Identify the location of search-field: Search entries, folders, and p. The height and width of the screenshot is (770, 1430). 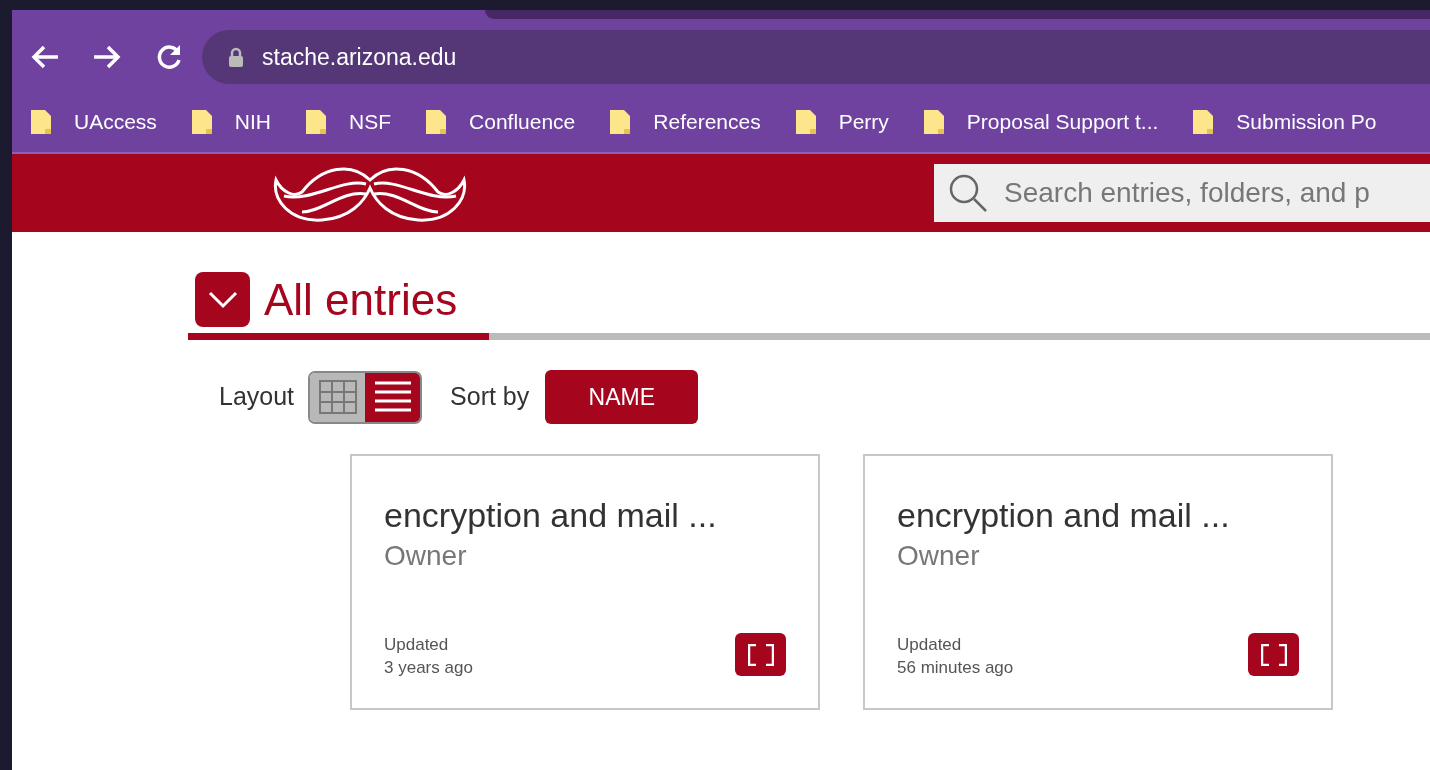
(1182, 193).